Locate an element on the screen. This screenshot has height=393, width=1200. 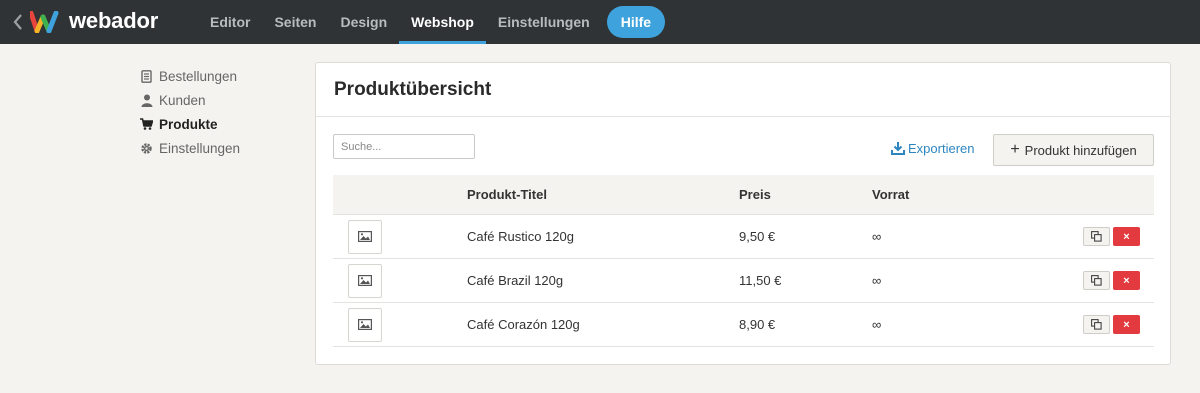
export-link: Exportieren is located at coordinates (932, 148).